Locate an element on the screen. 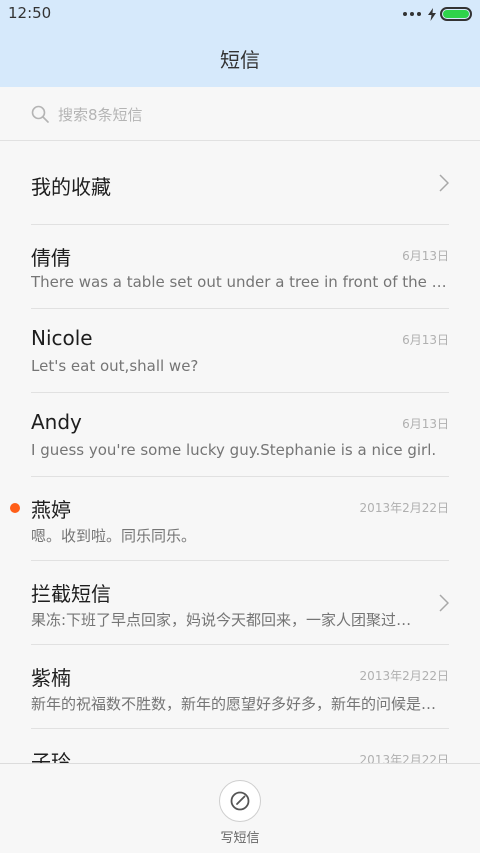 This screenshot has height=853, width=480. contact-name: 燕婷 is located at coordinates (51, 510).